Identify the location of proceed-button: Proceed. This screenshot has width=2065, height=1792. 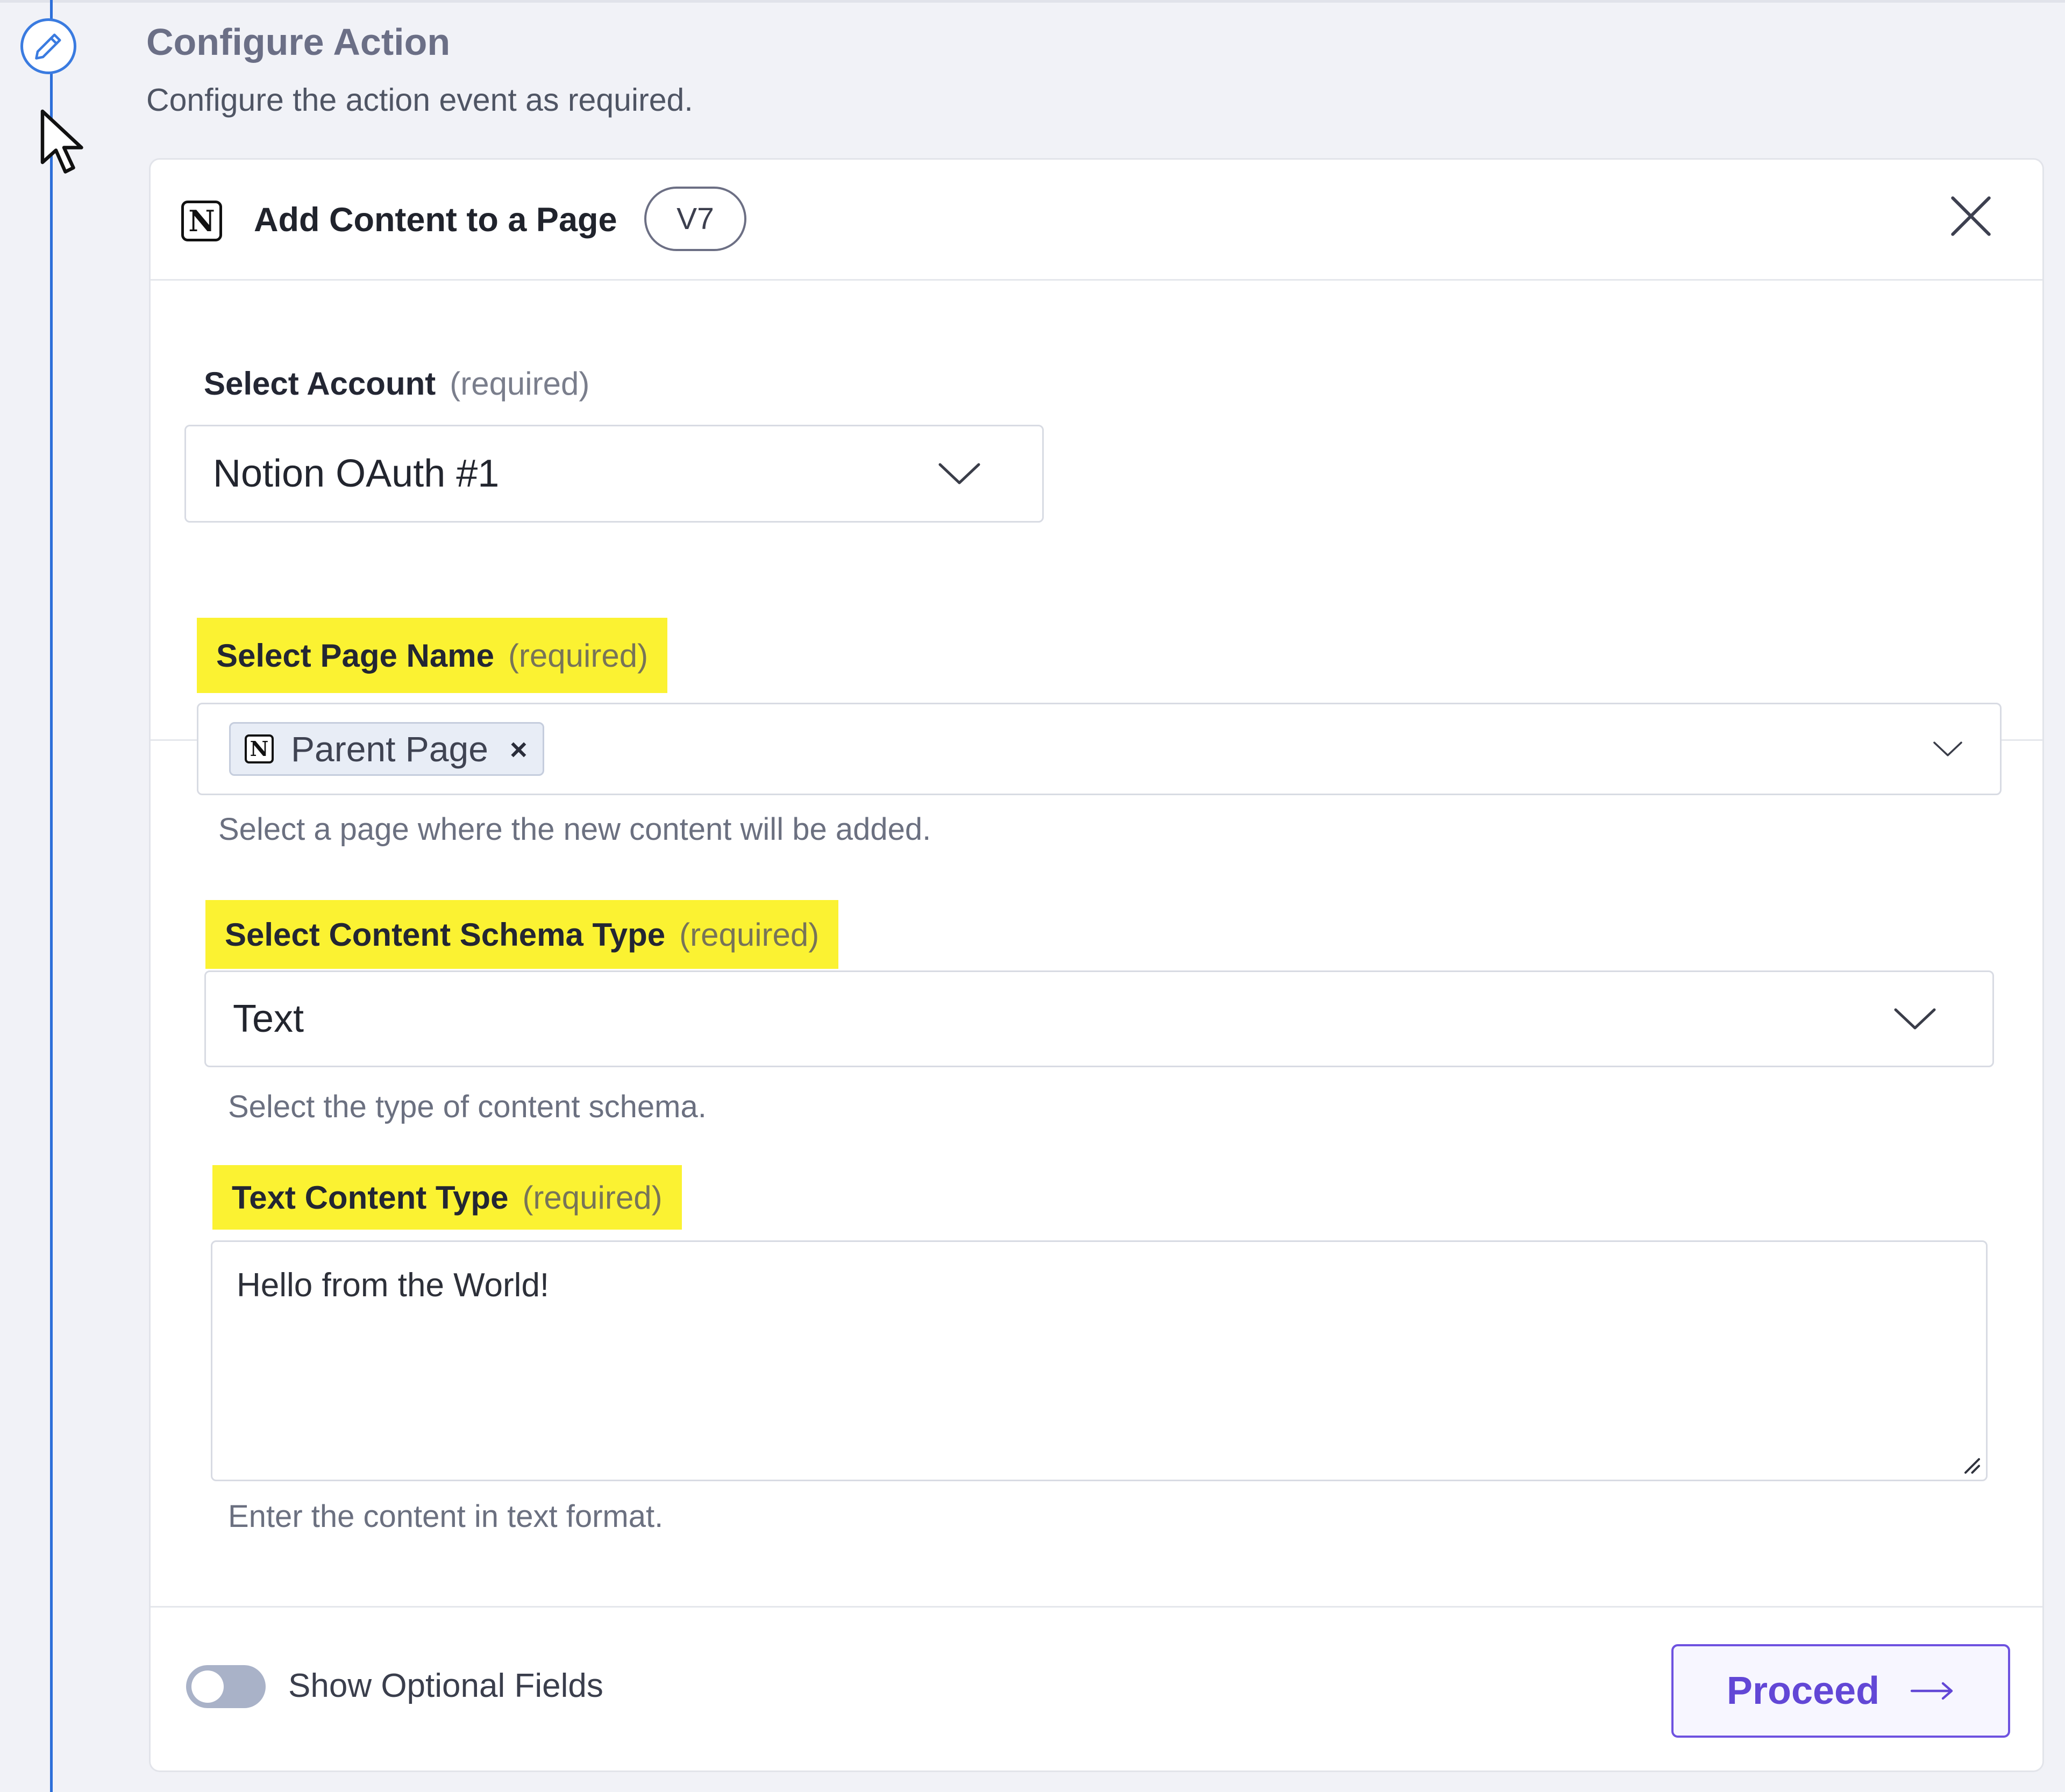
(1840, 1691).